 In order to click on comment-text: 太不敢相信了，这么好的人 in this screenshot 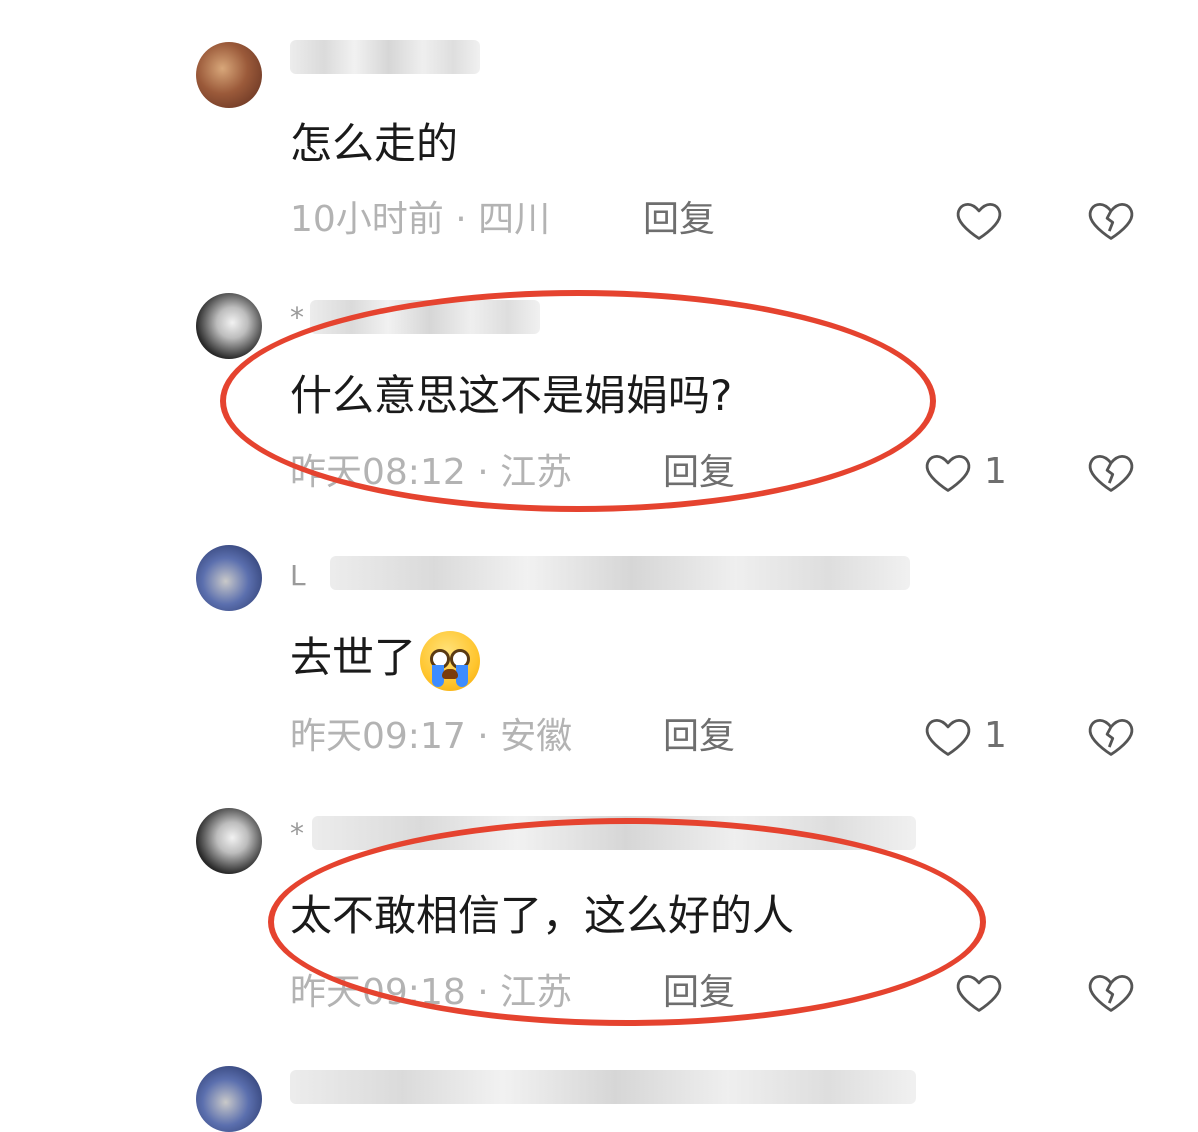, I will do `click(542, 915)`.